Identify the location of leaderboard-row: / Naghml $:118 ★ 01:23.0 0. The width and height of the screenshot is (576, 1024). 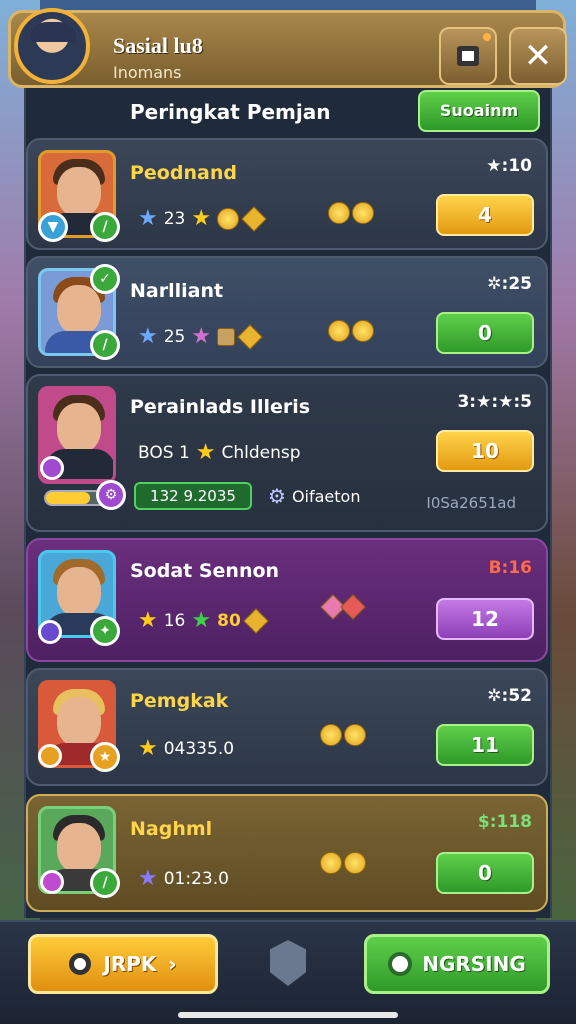
(287, 853).